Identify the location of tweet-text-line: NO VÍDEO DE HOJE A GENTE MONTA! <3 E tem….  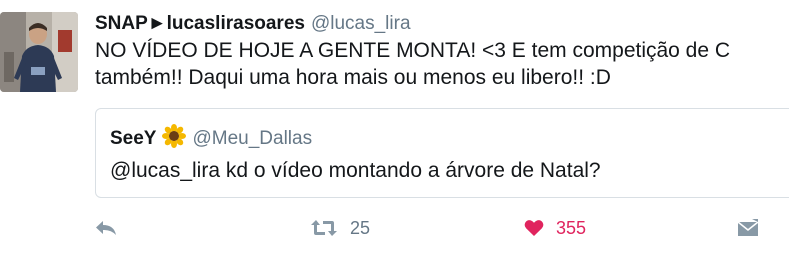
(413, 50).